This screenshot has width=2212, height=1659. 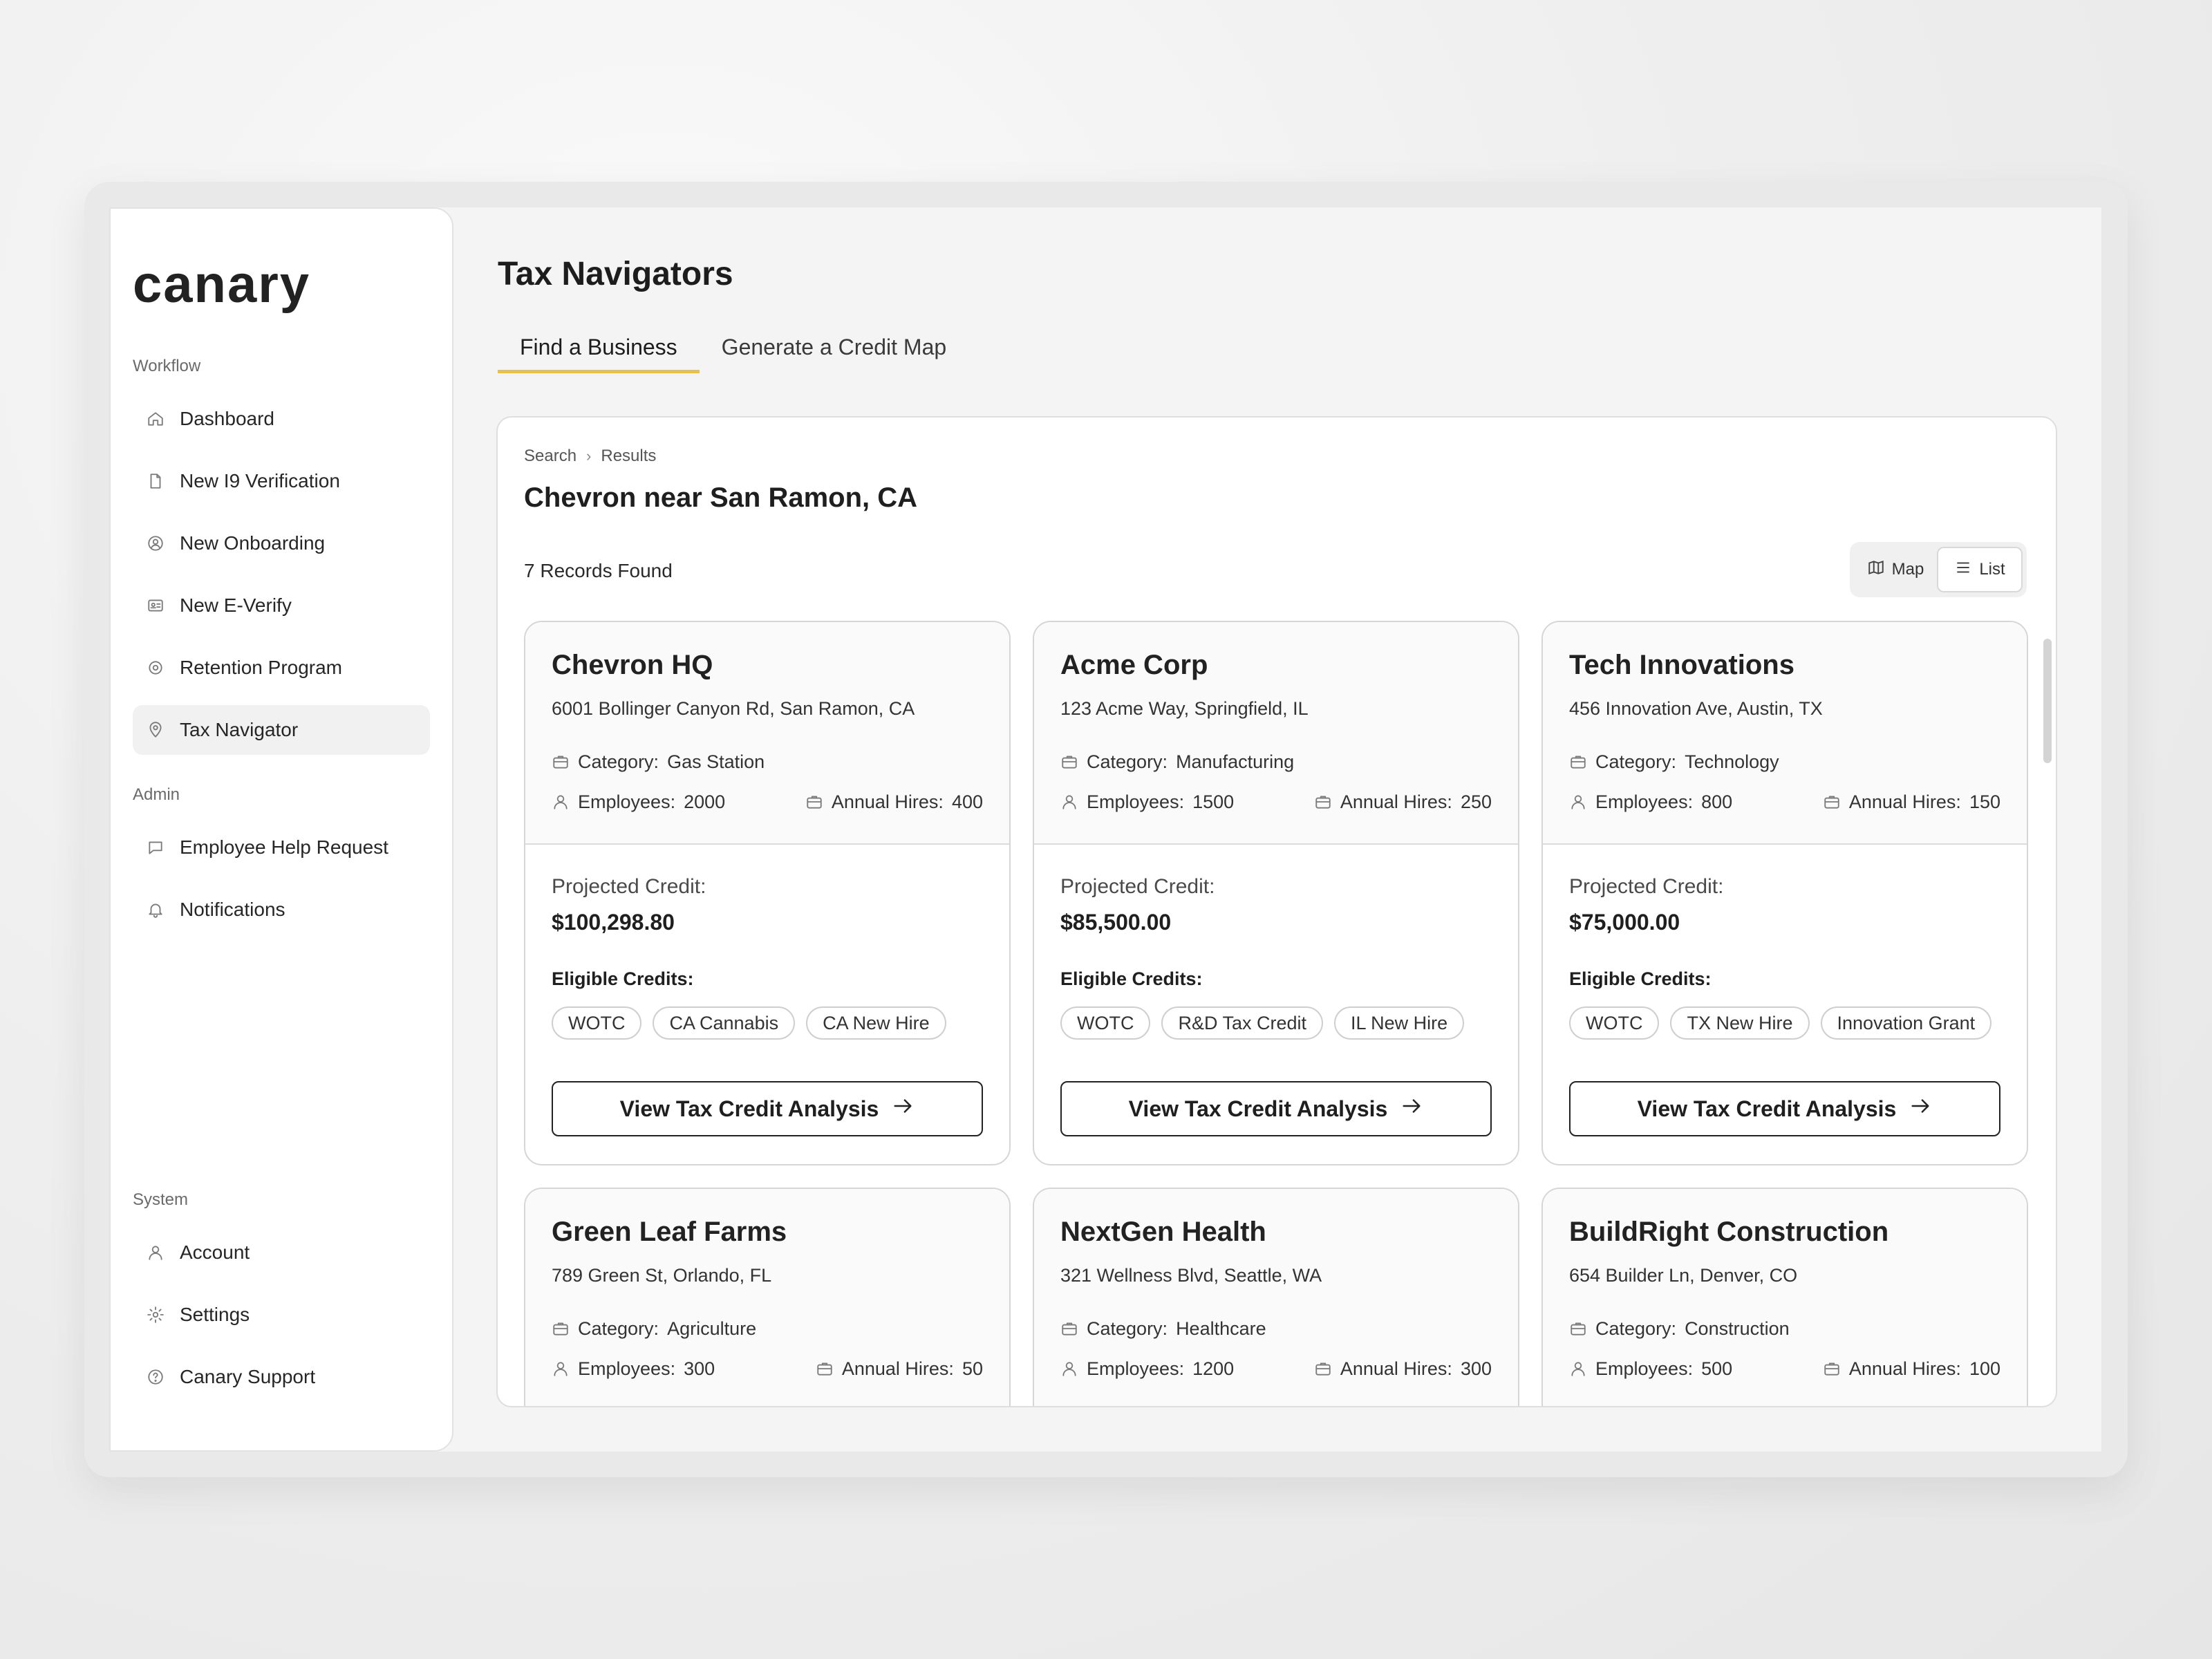 I want to click on sidebar-item-new-e-verify: New E-Verify, so click(x=281, y=605).